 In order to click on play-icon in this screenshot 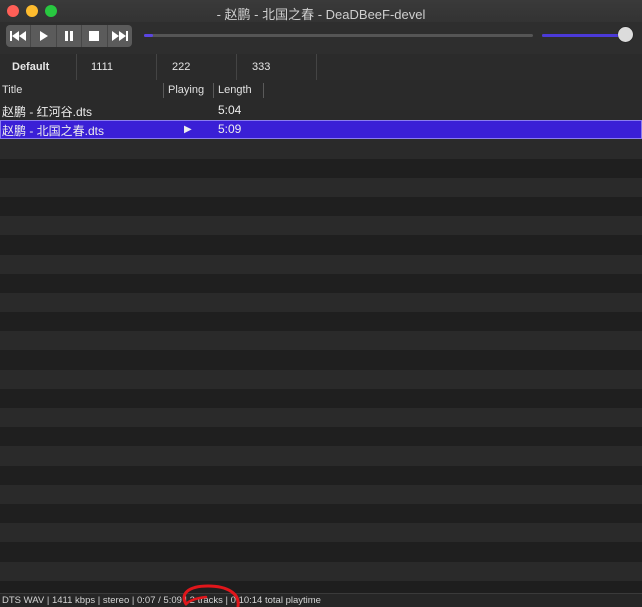, I will do `click(43, 36)`.